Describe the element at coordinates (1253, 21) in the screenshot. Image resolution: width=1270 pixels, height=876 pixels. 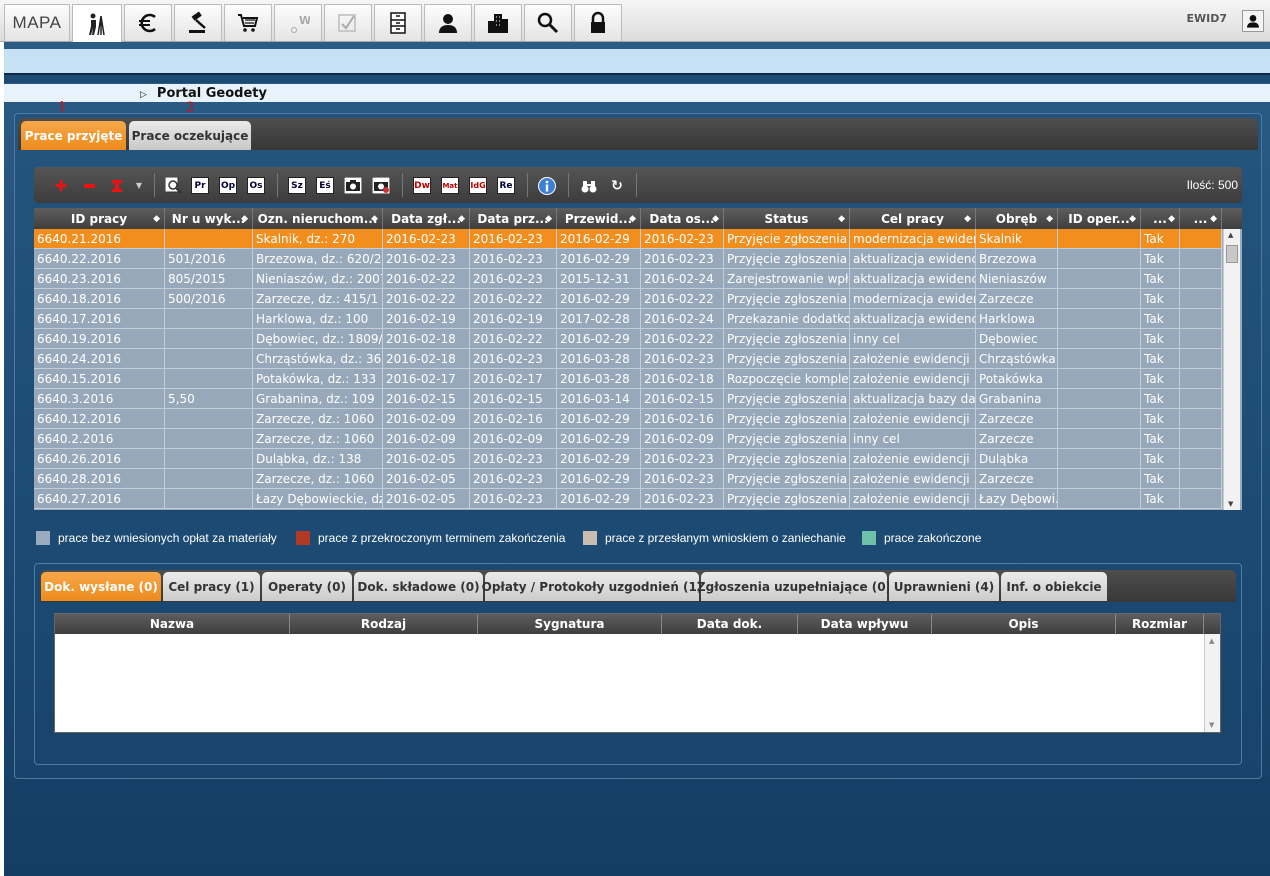
I see `user-avatar-button` at that location.